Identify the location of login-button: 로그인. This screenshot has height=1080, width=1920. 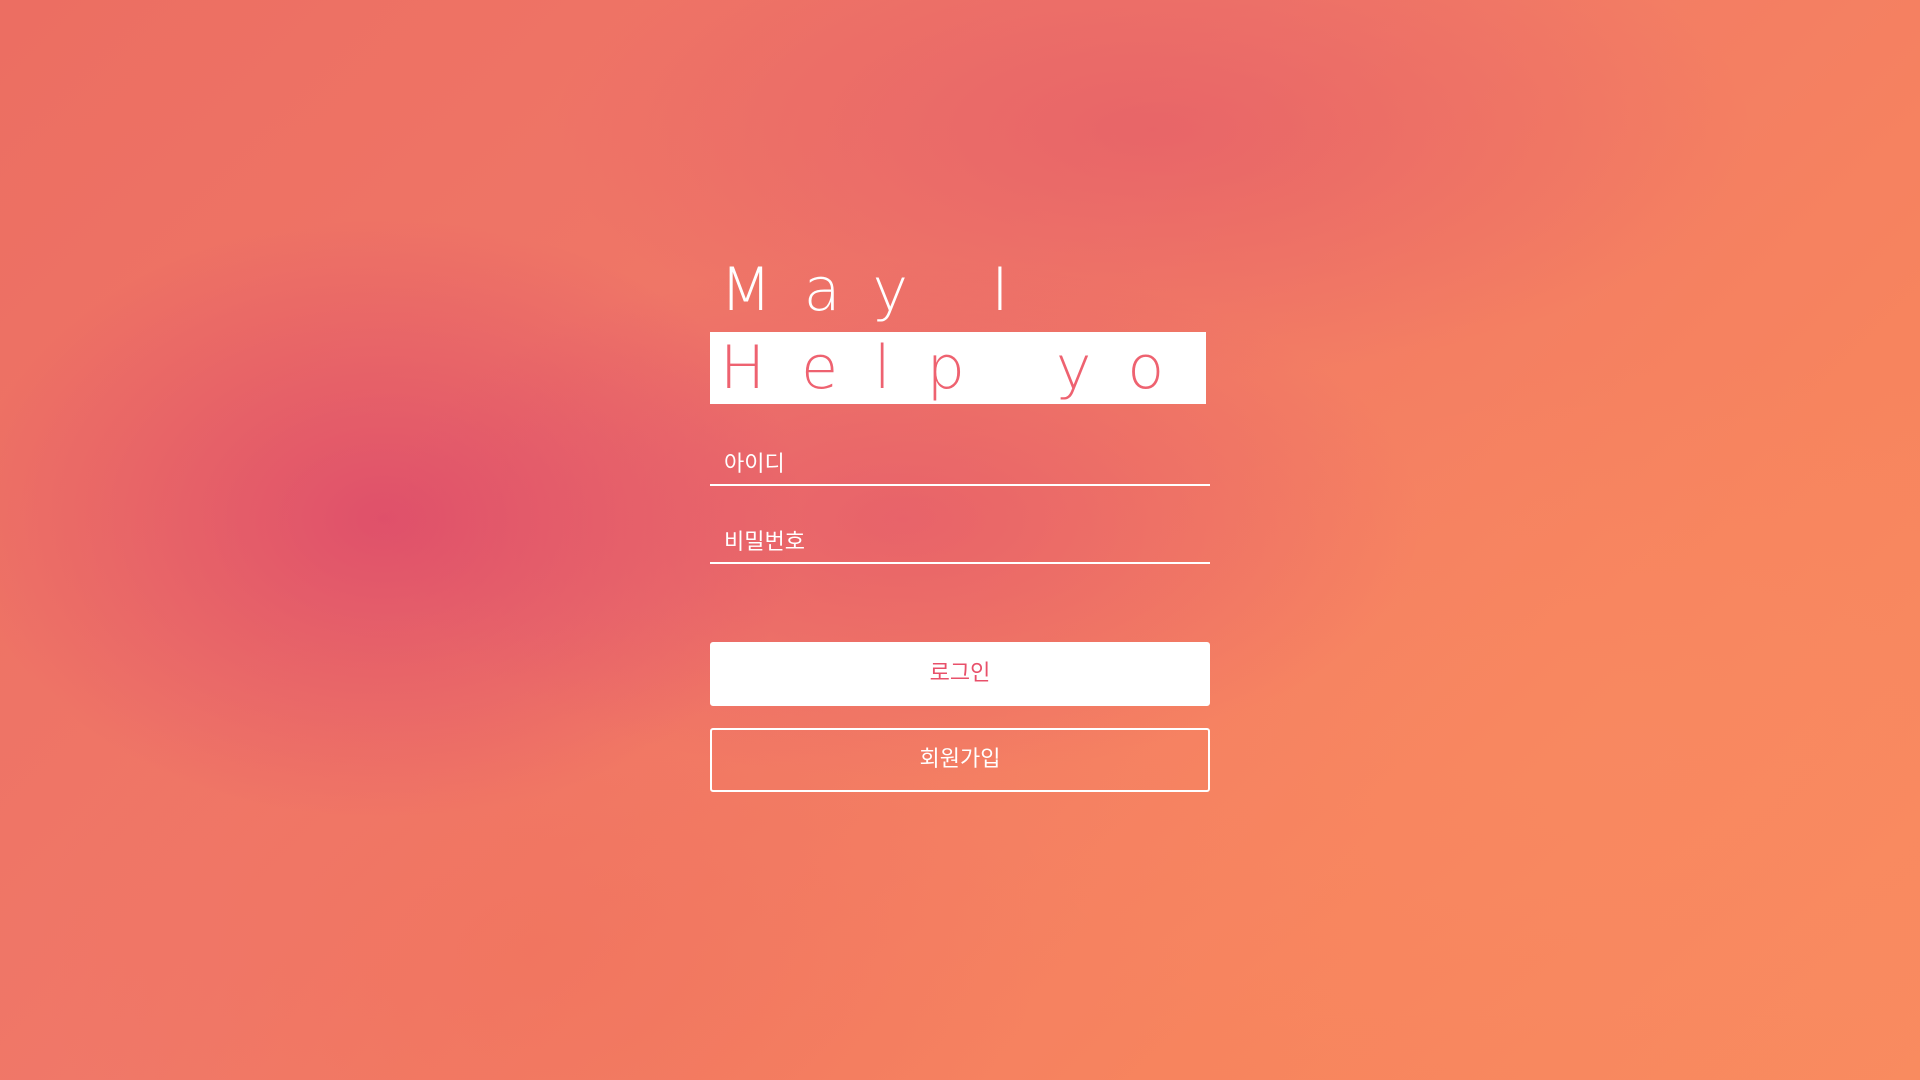
(960, 674).